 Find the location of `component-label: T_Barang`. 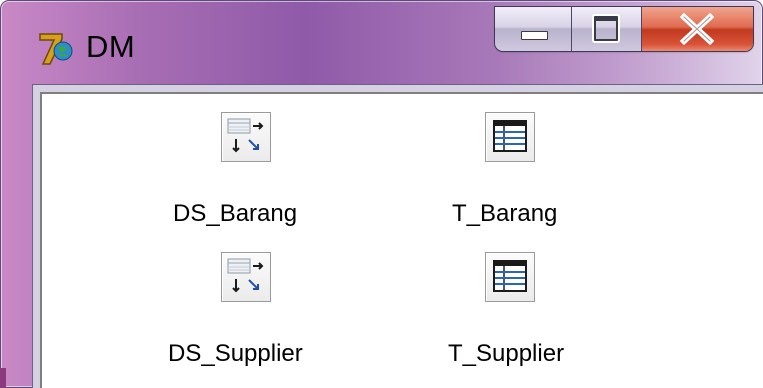

component-label: T_Barang is located at coordinates (505, 213).